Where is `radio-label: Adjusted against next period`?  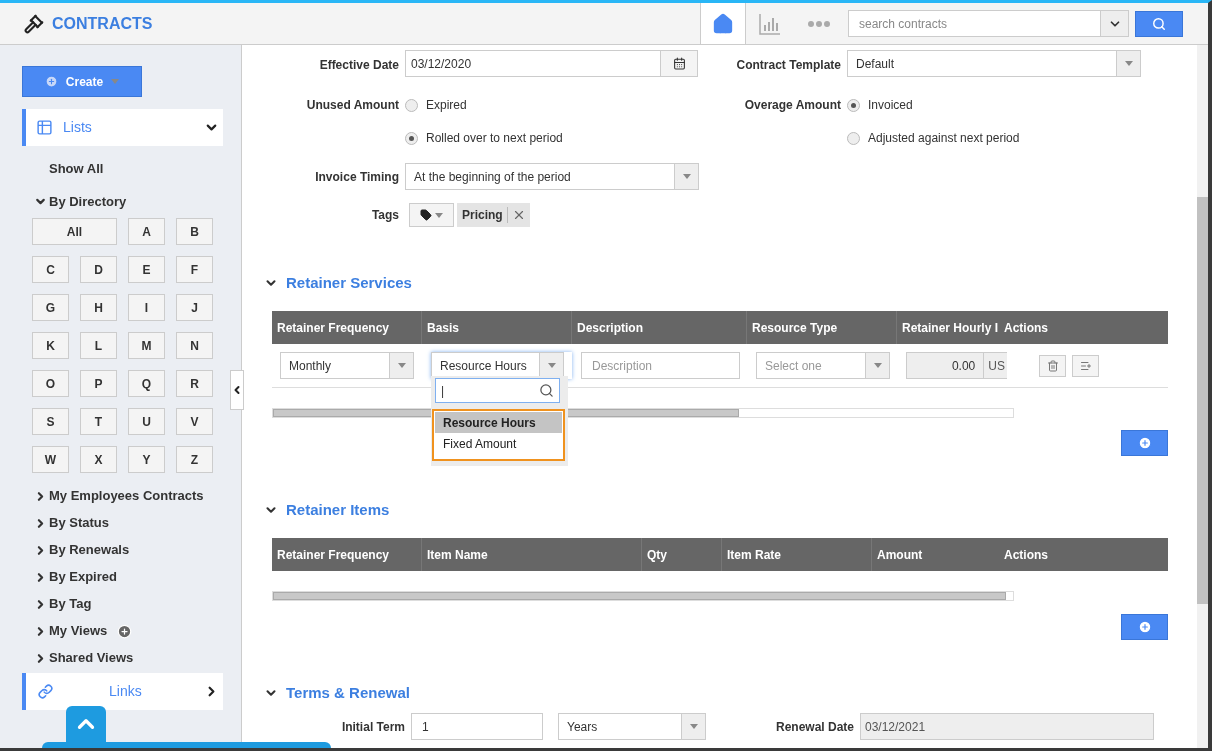
radio-label: Adjusted against next period is located at coordinates (944, 138).